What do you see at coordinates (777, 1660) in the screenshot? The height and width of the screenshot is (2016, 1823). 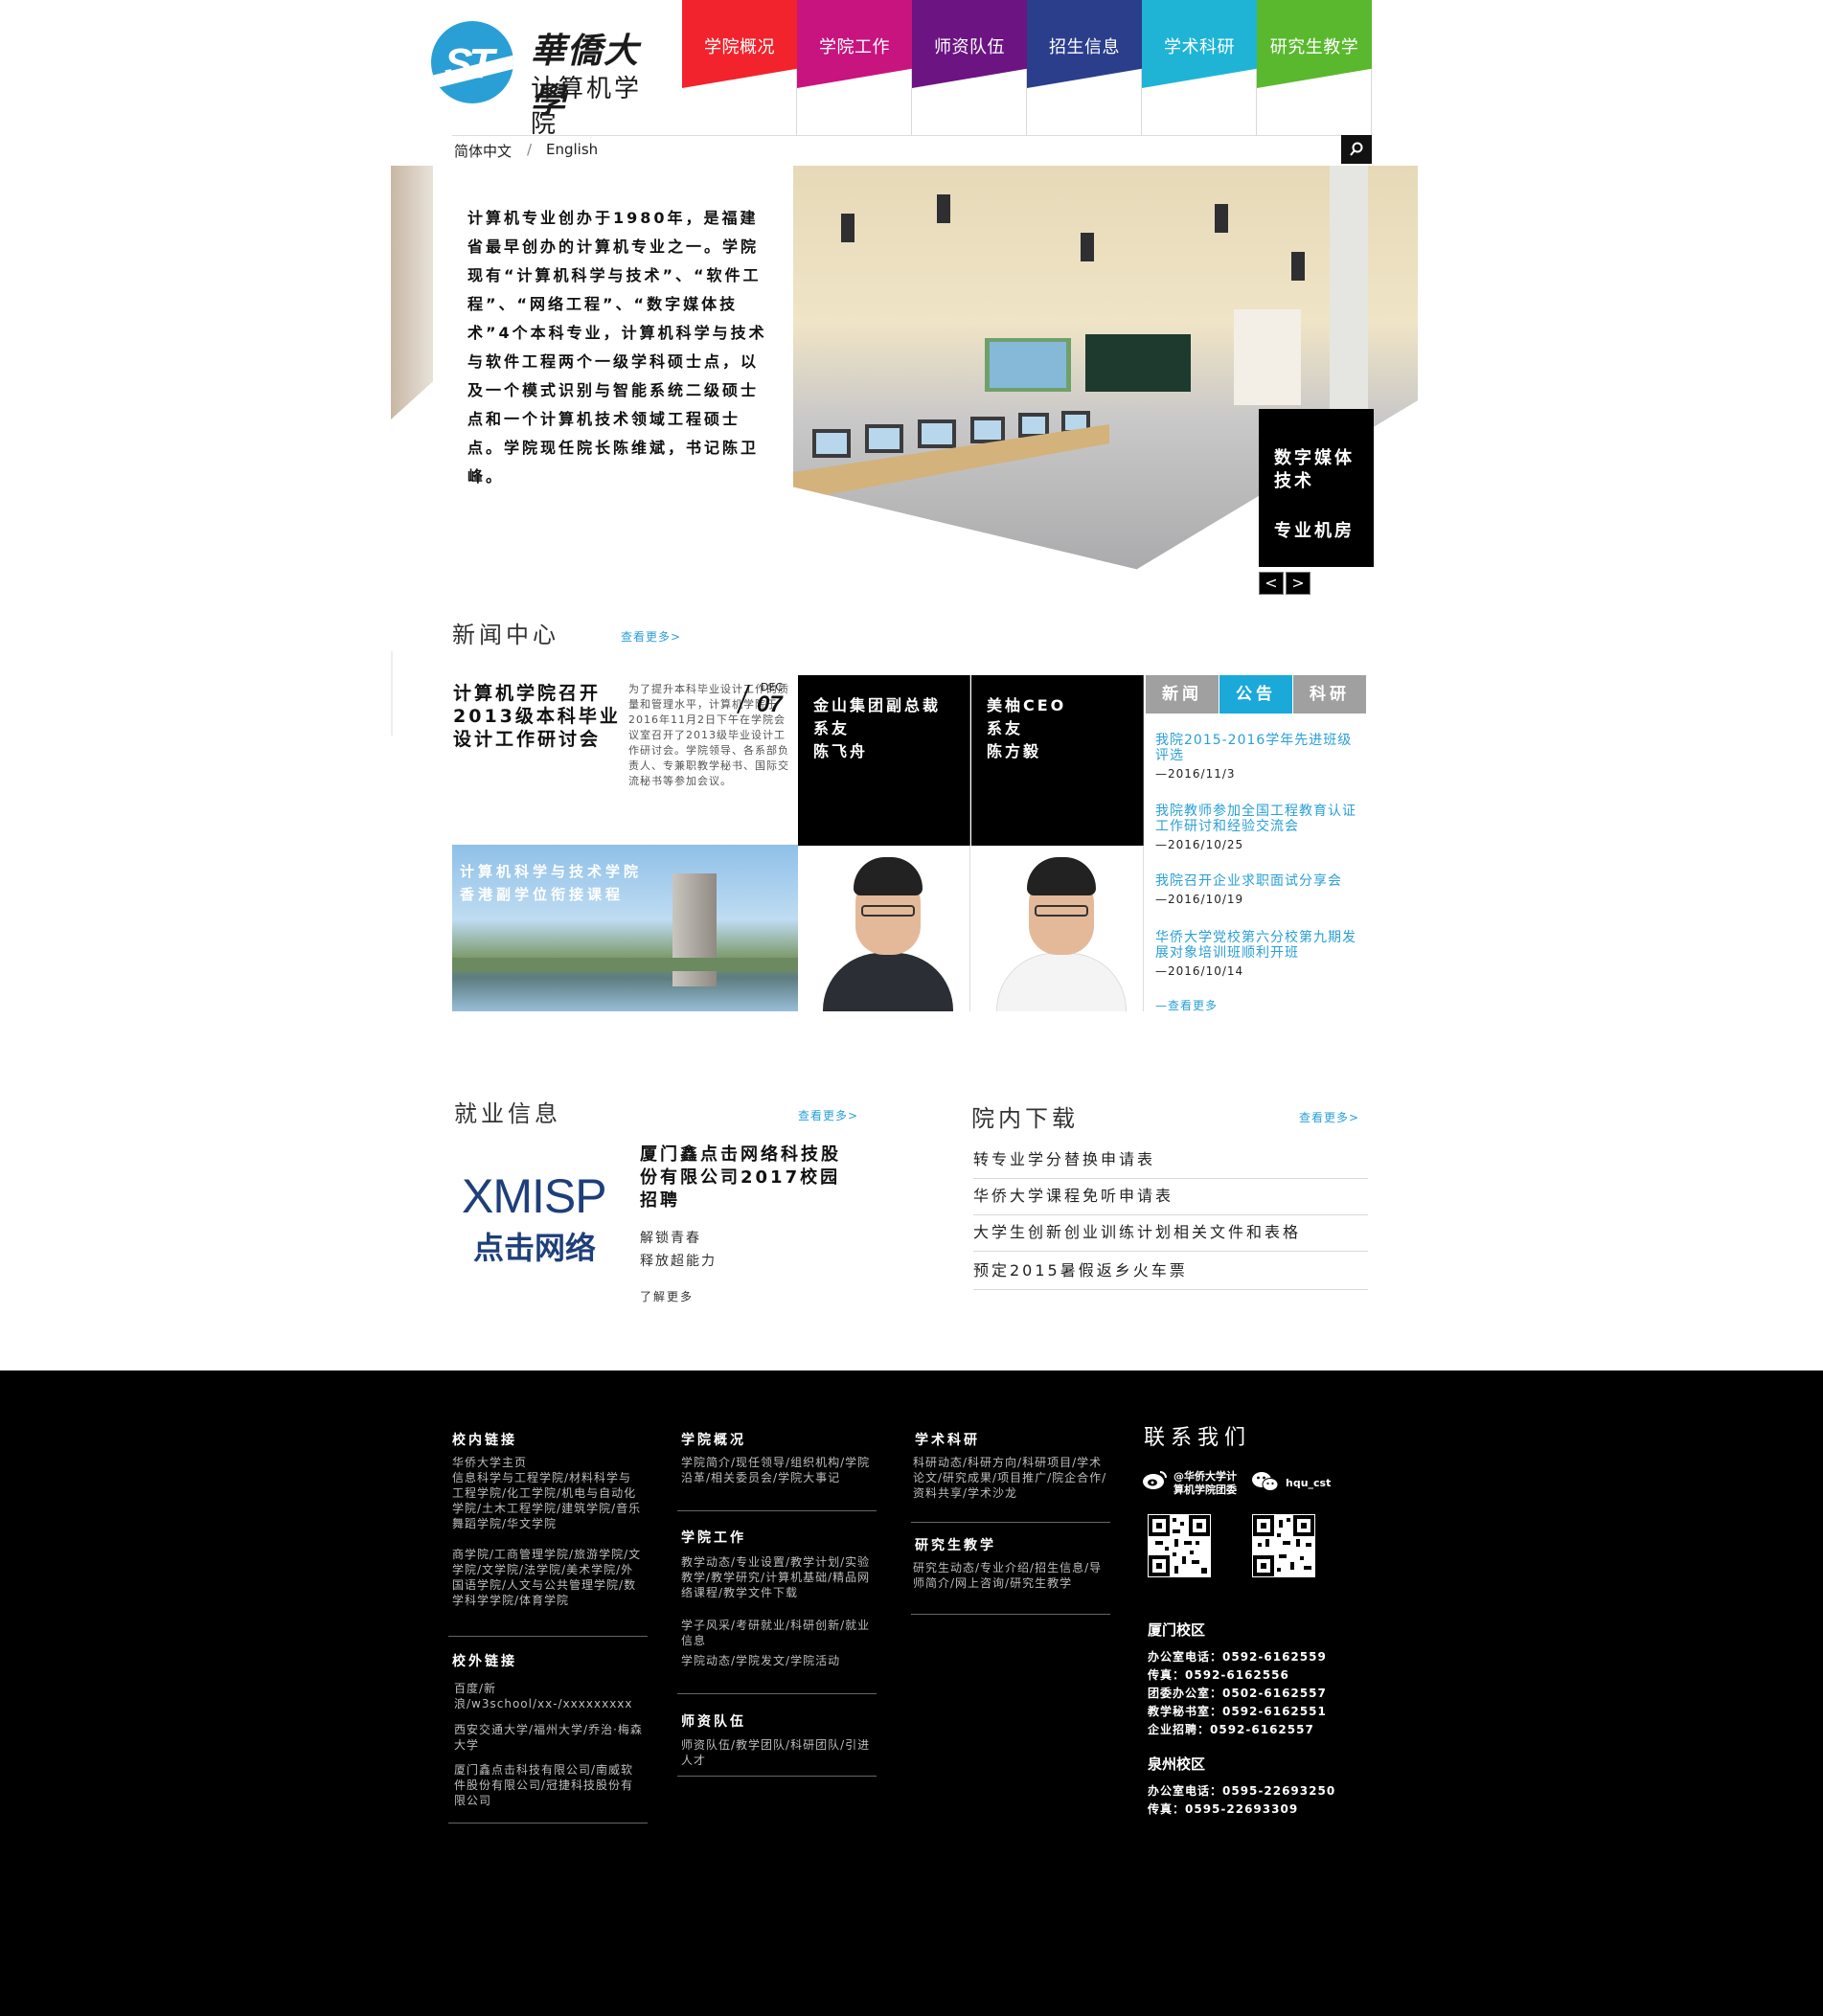 I see `footer-link-group: 学院动态/学院发文/学院活动` at bounding box center [777, 1660].